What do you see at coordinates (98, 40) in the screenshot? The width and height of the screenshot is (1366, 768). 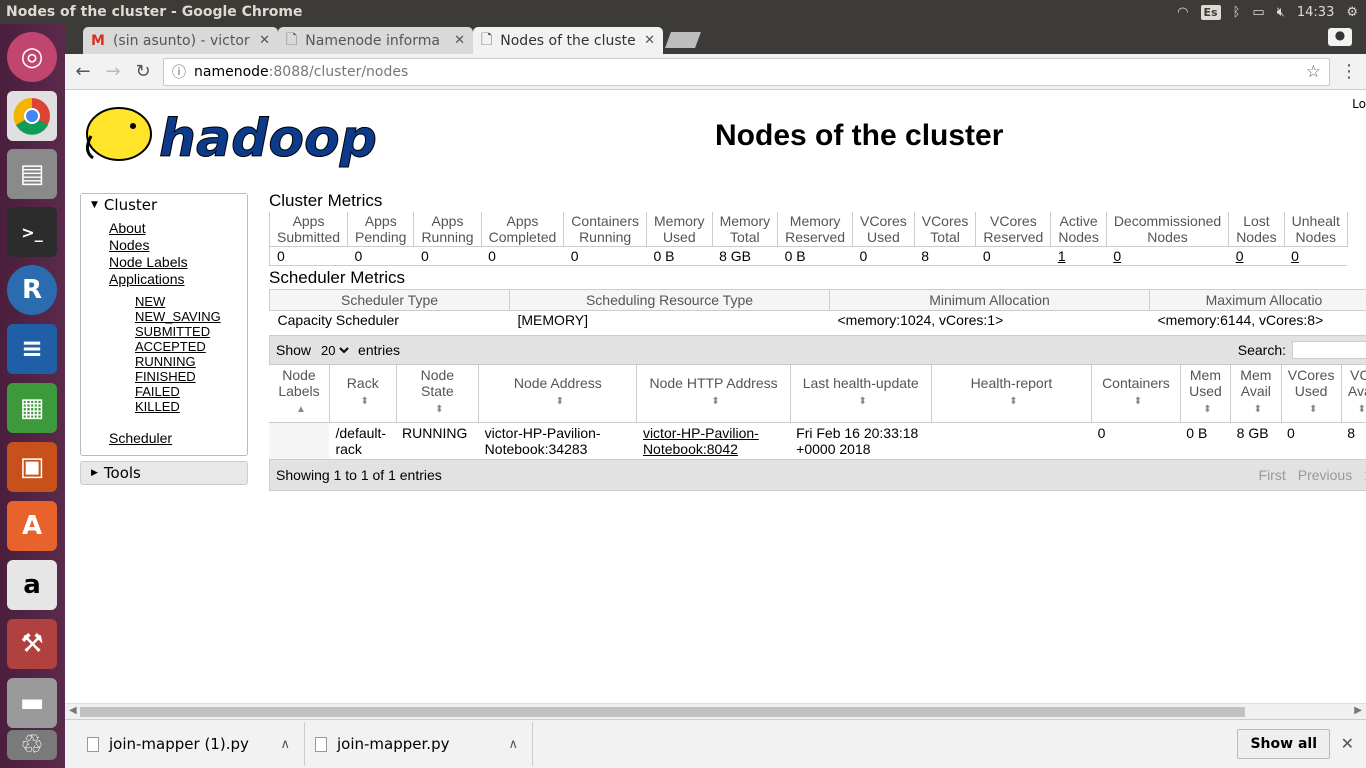 I see `gmail-icon: M` at bounding box center [98, 40].